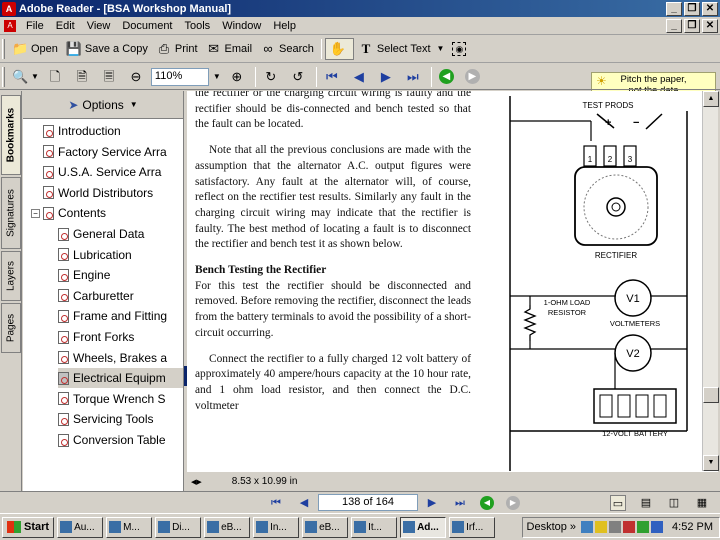  What do you see at coordinates (452, 481) in the screenshot?
I see `horizontal-scrollbar: ◀▶ 8.53 x 10.99 in` at bounding box center [452, 481].